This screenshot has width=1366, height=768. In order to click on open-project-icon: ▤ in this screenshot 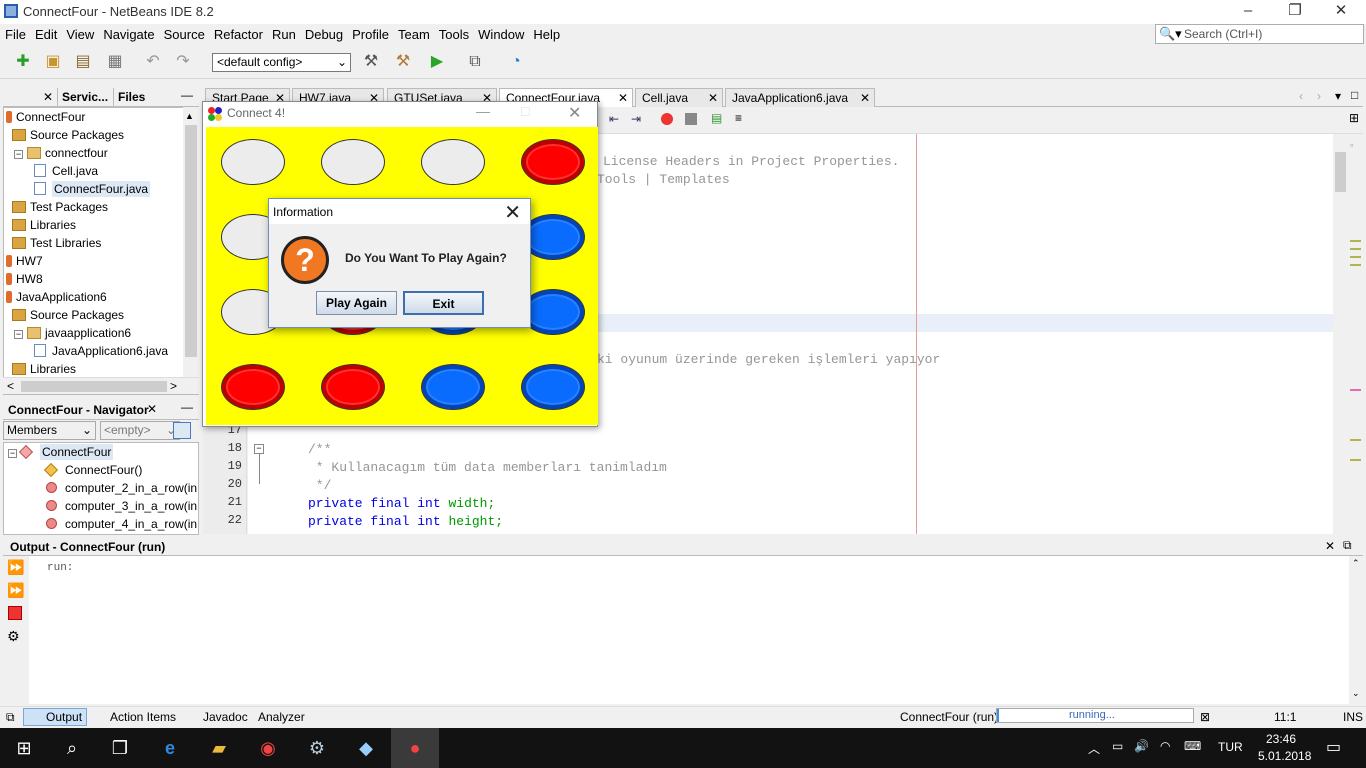, I will do `click(83, 62)`.